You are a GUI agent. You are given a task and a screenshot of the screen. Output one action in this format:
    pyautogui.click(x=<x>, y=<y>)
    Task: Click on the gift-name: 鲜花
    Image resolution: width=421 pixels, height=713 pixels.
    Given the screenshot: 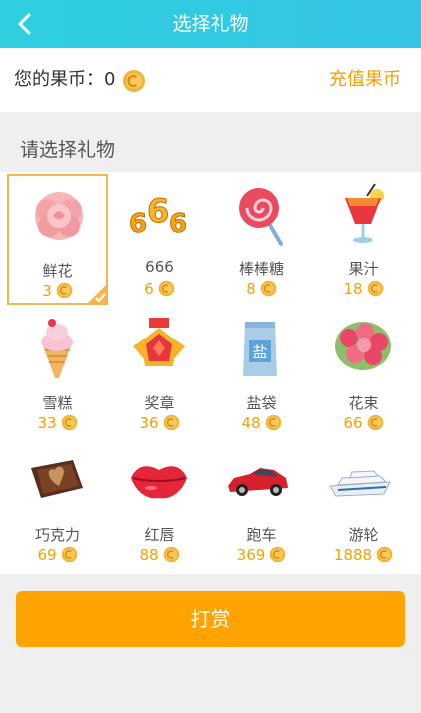 What is the action you would take?
    pyautogui.click(x=57, y=271)
    